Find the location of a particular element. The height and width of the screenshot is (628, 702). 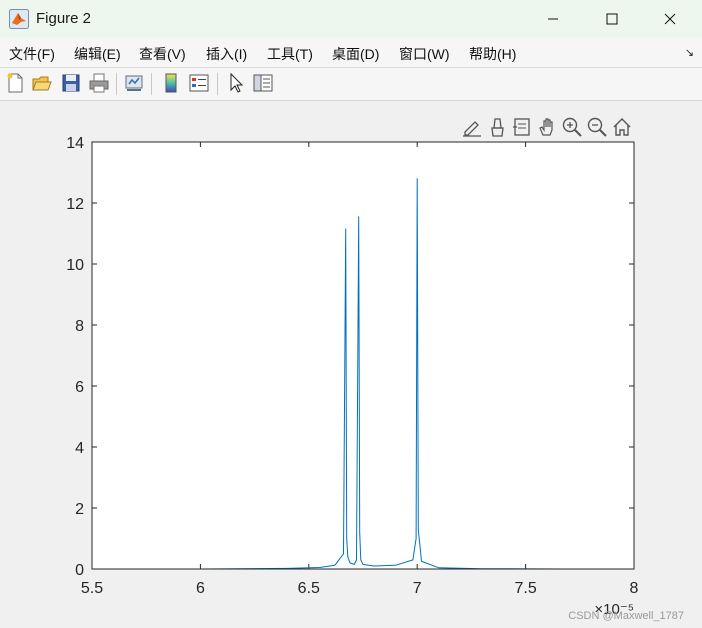

new-figure-icon is located at coordinates (15, 83).